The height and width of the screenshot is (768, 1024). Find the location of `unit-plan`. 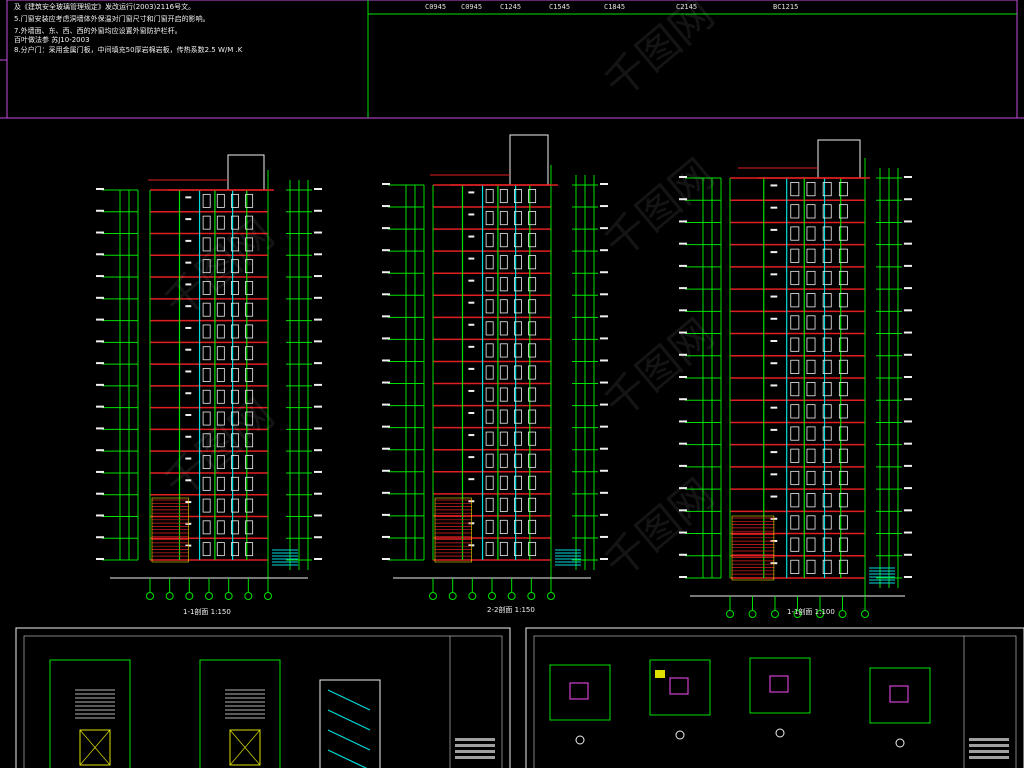

unit-plan is located at coordinates (580, 692).